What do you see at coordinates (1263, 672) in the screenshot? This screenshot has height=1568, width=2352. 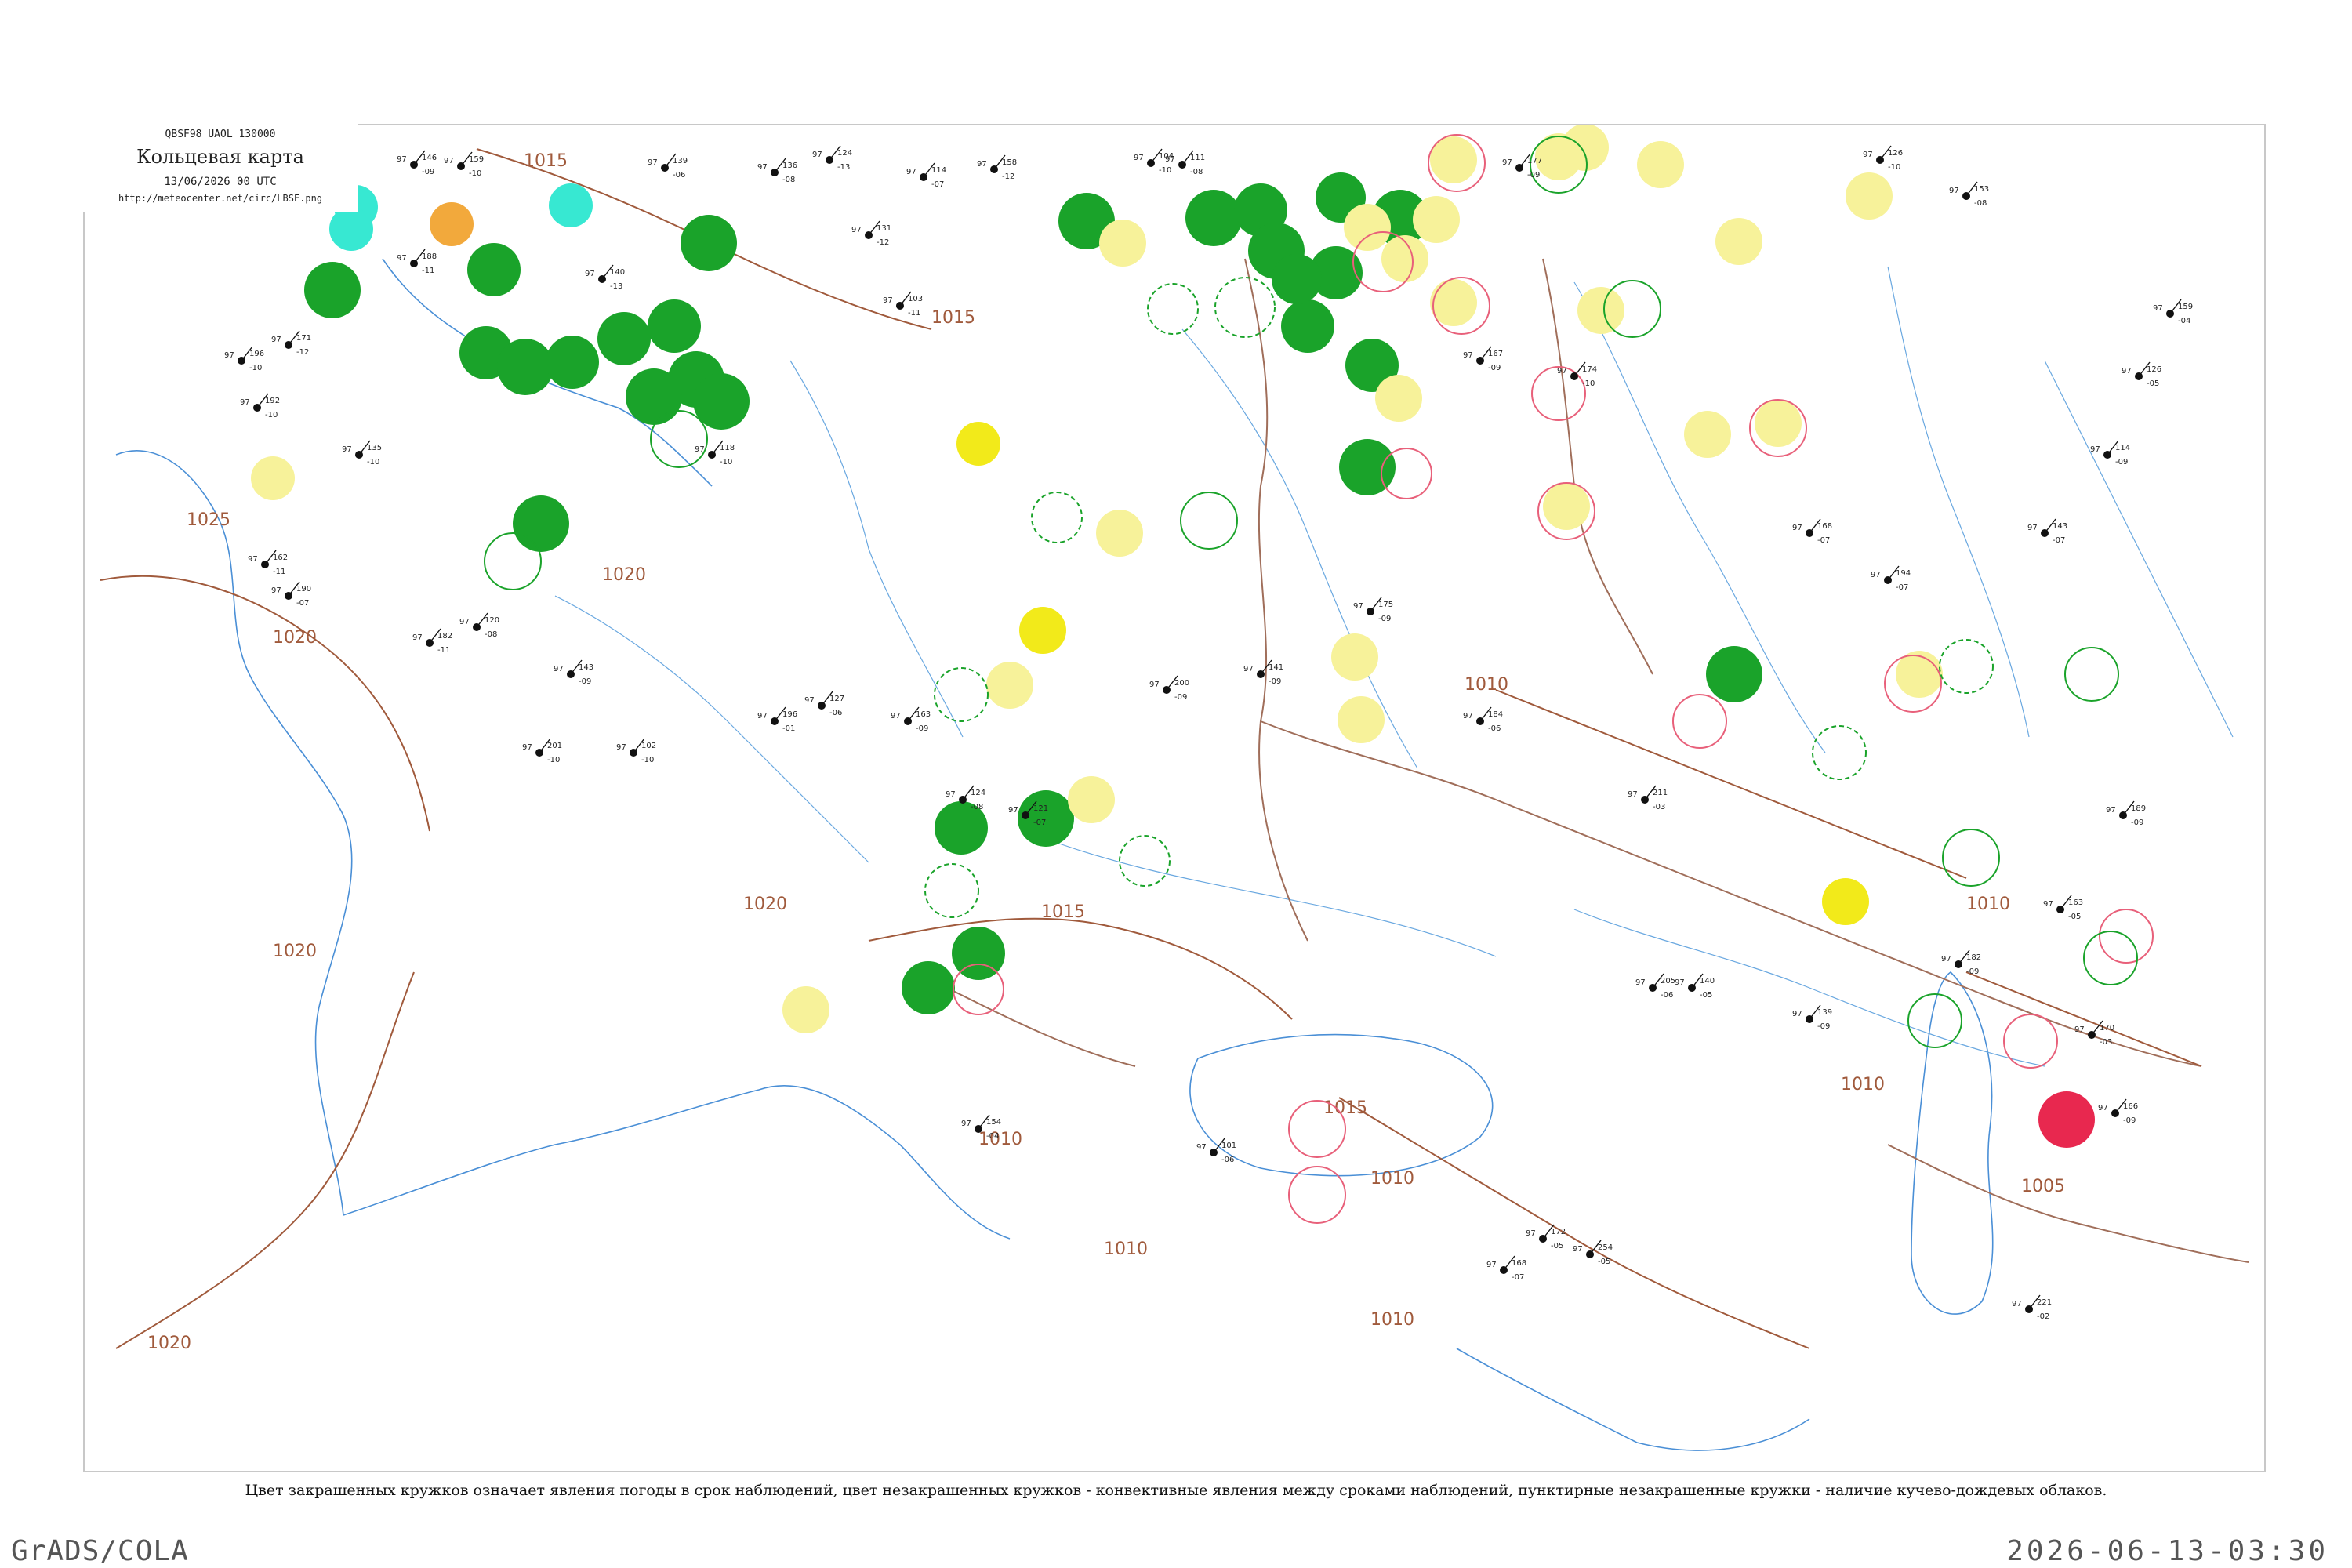 I see `station-plot: 97 141 -09` at bounding box center [1263, 672].